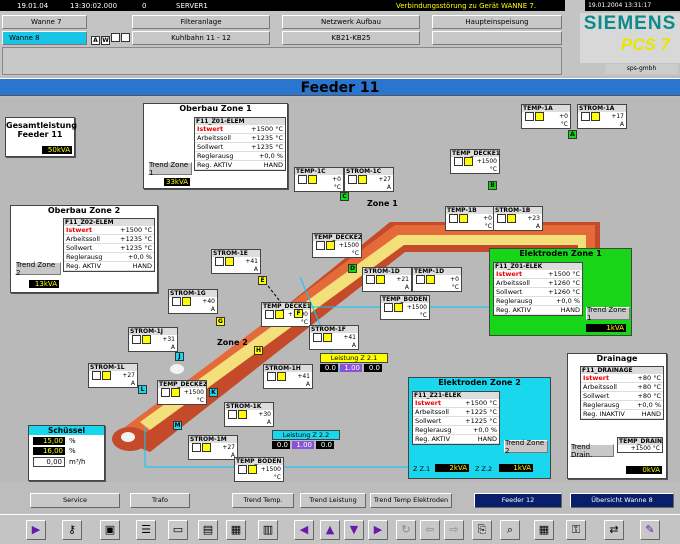 This screenshot has width=680, height=544. Describe the element at coordinates (430, 530) in the screenshot. I see `back-icon: ⇦` at that location.